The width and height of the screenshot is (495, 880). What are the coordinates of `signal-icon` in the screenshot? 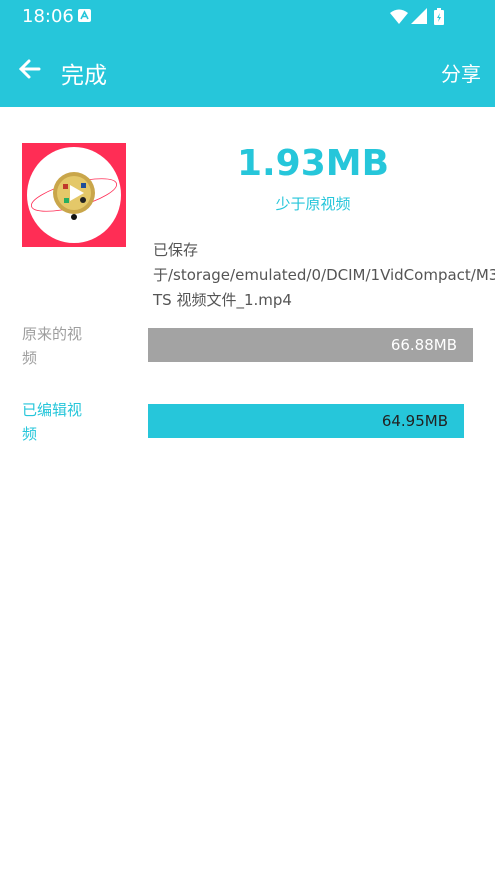 It's located at (419, 16).